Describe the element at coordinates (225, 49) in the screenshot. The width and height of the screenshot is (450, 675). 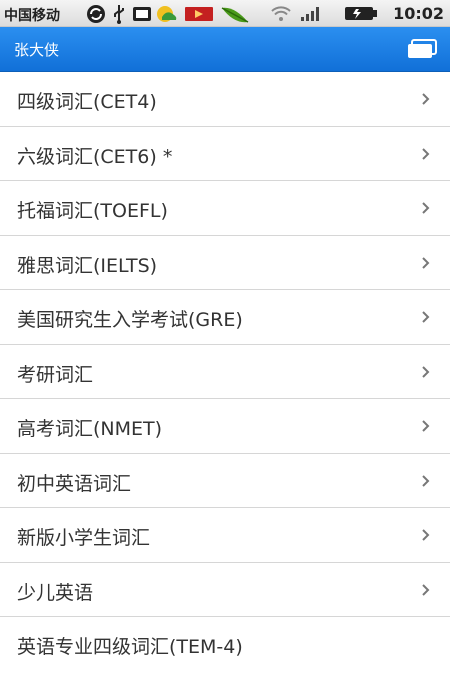
I see `title-bar: 张大侠` at that location.